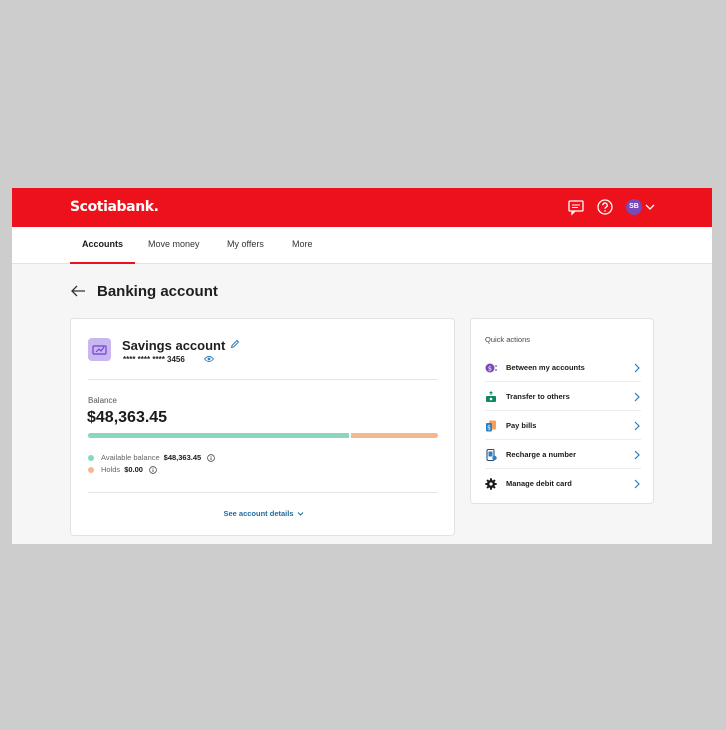 This screenshot has width=726, height=730. Describe the element at coordinates (154, 359) in the screenshot. I see `account-number: **** **** **** 3456` at that location.